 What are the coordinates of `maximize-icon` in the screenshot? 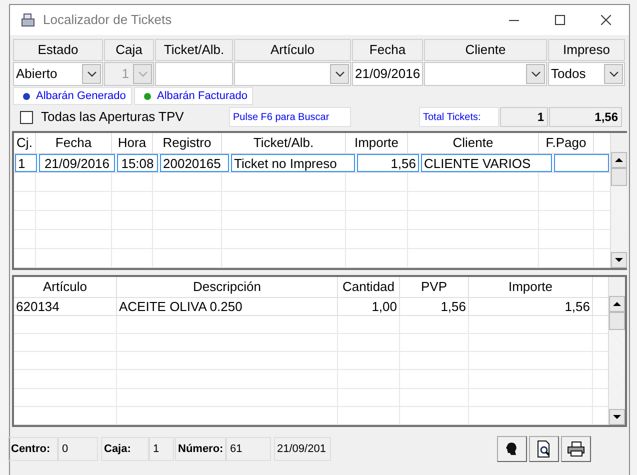 It's located at (560, 20).